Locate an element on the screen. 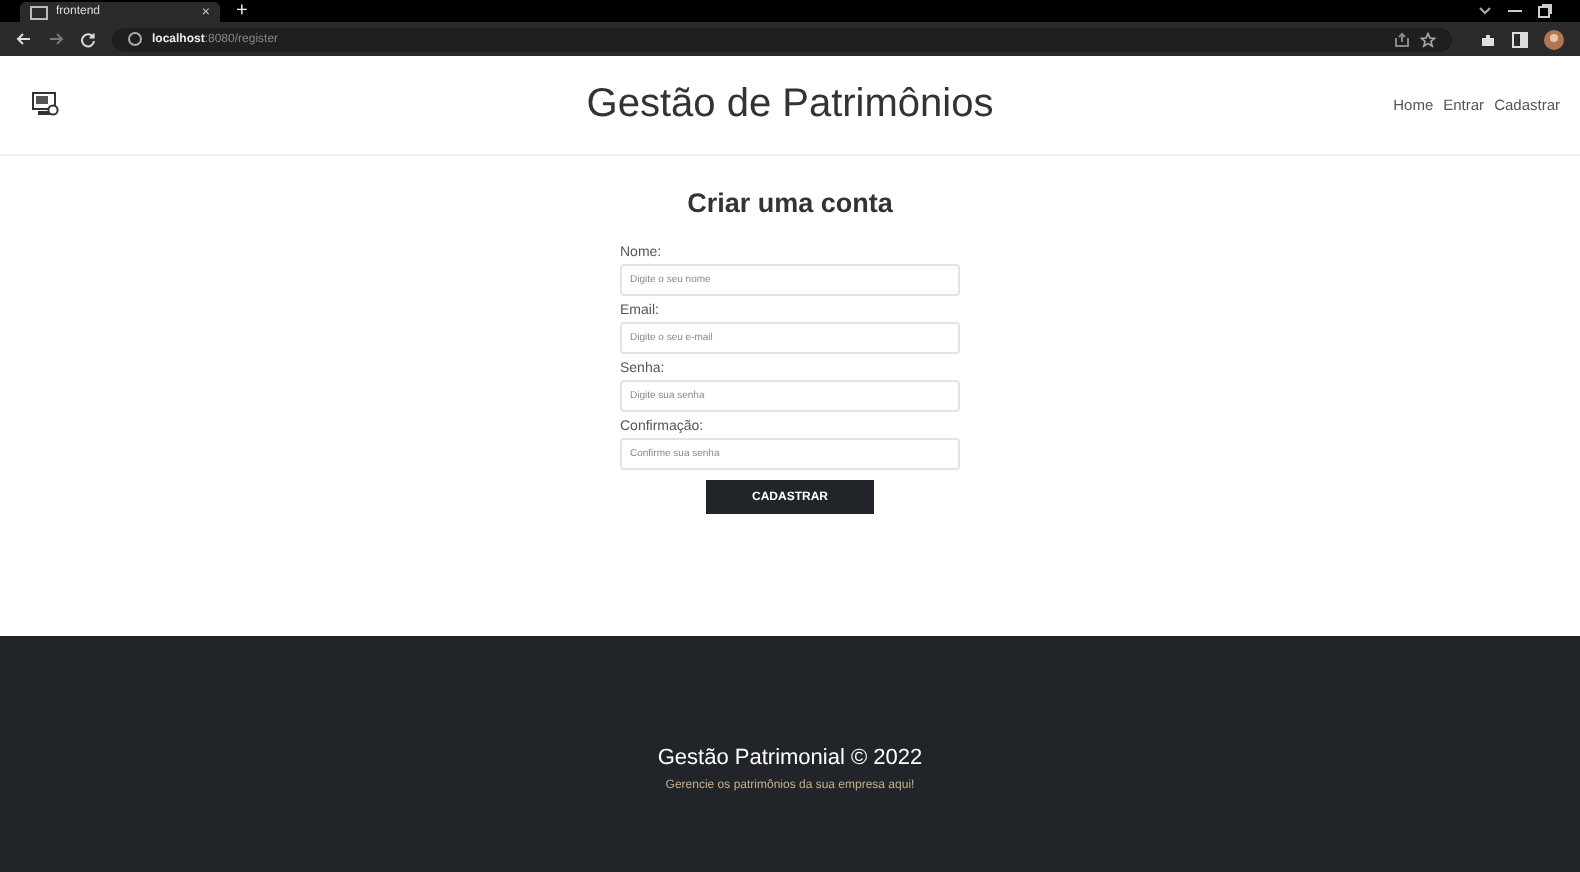 The height and width of the screenshot is (872, 1580). forward-icon is located at coordinates (56, 39).